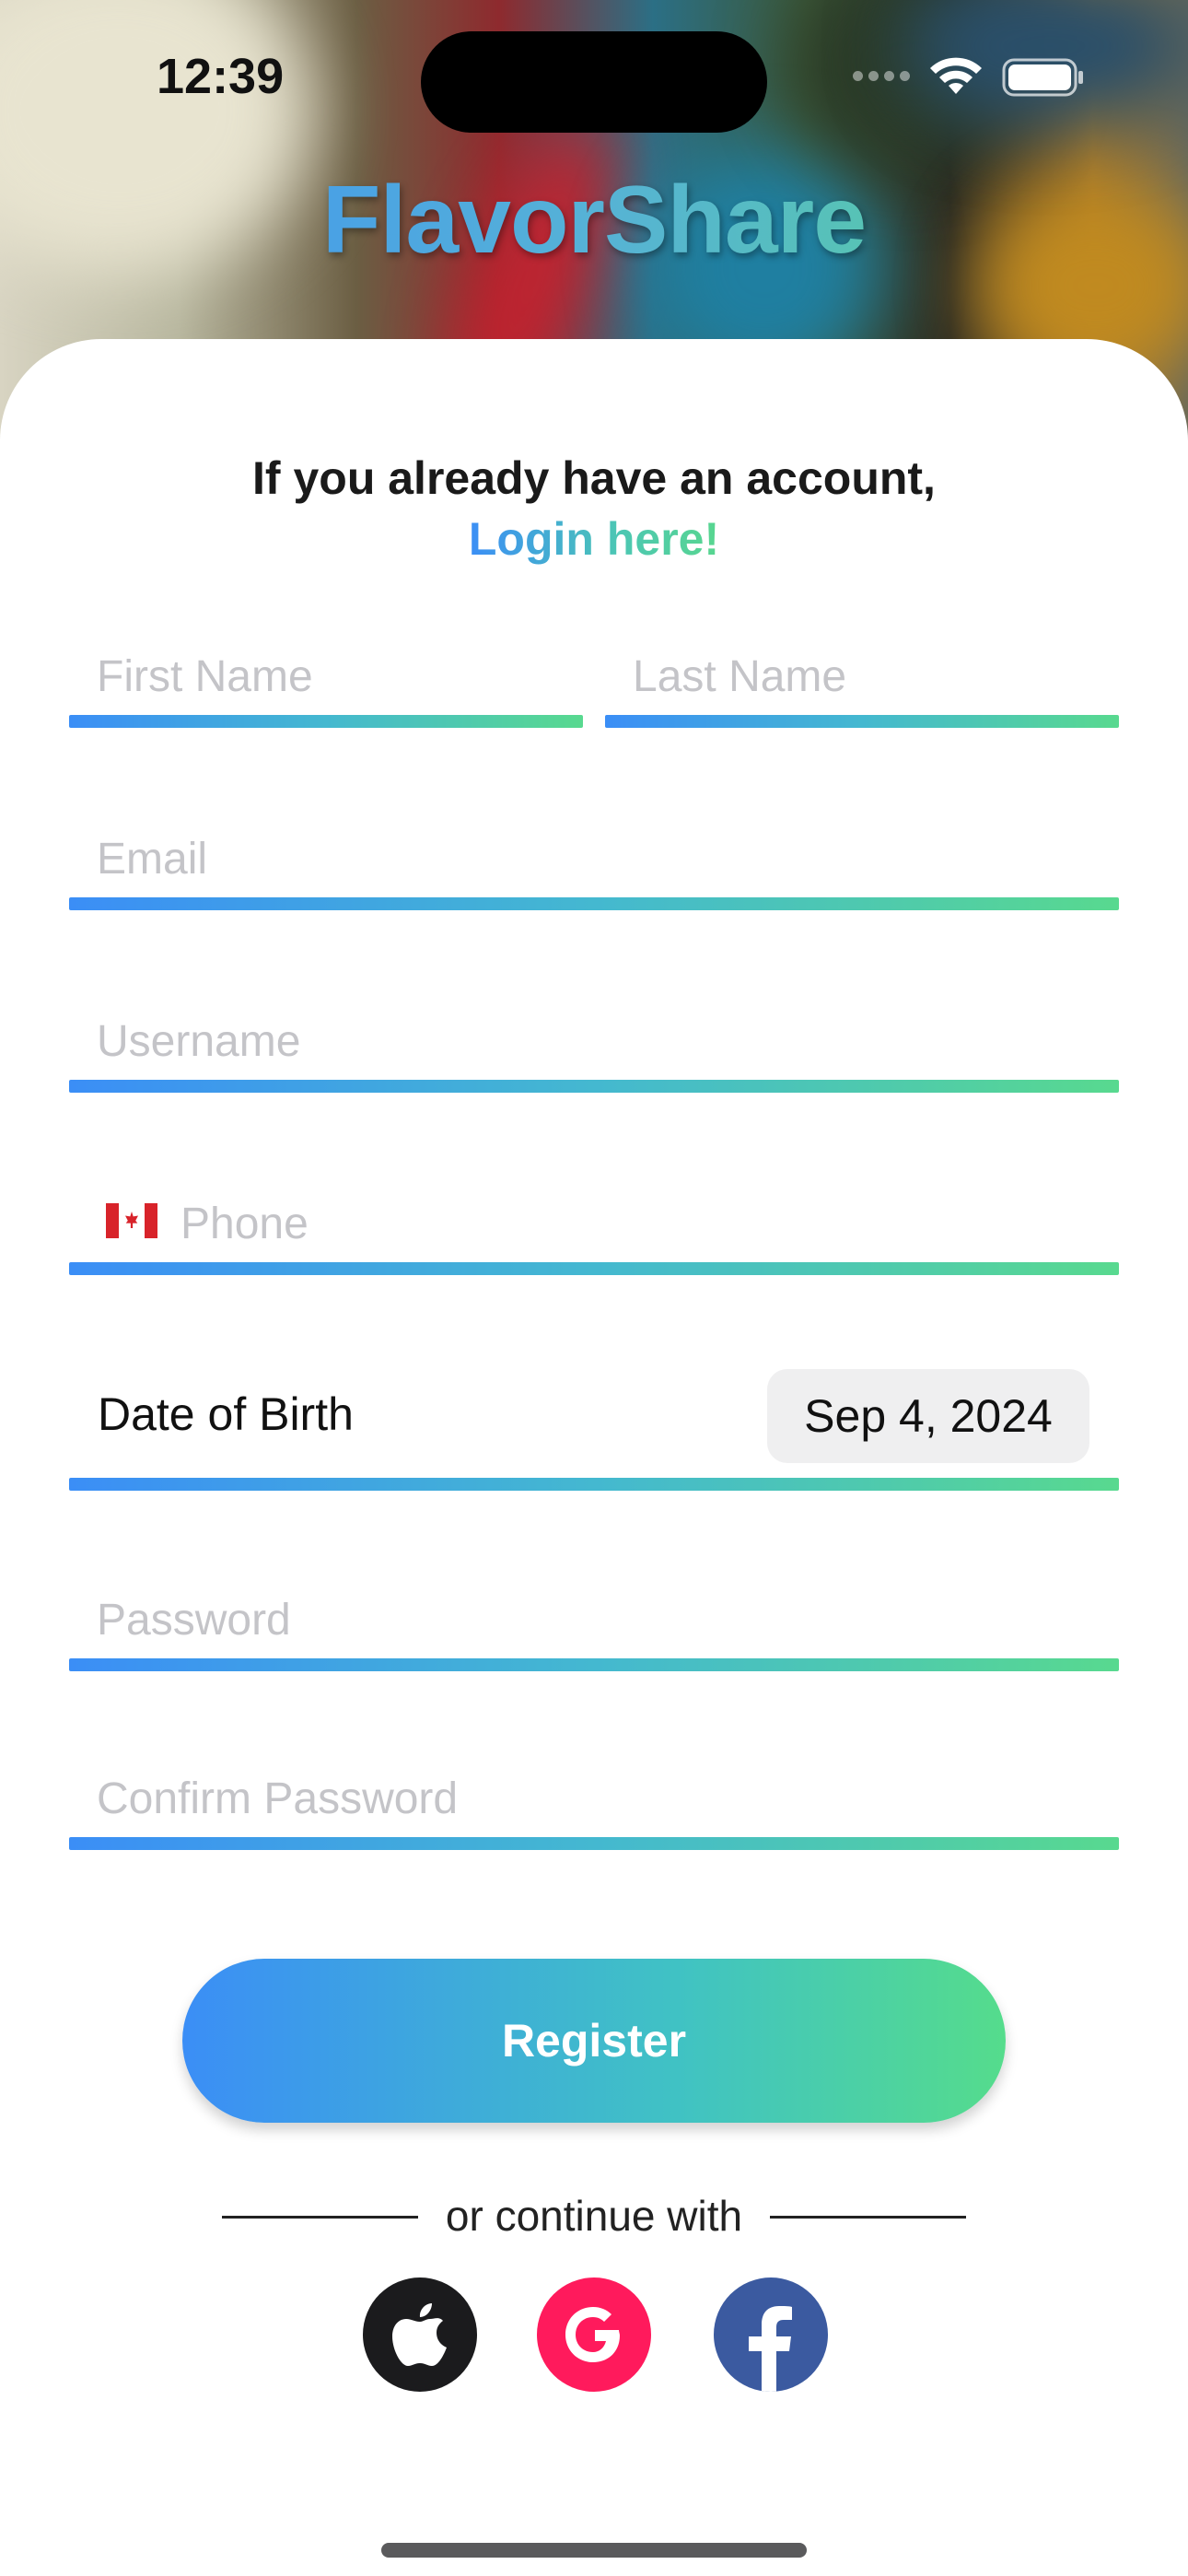  Describe the element at coordinates (594, 1808) in the screenshot. I see `confirm-password-field: Confirm Password` at that location.